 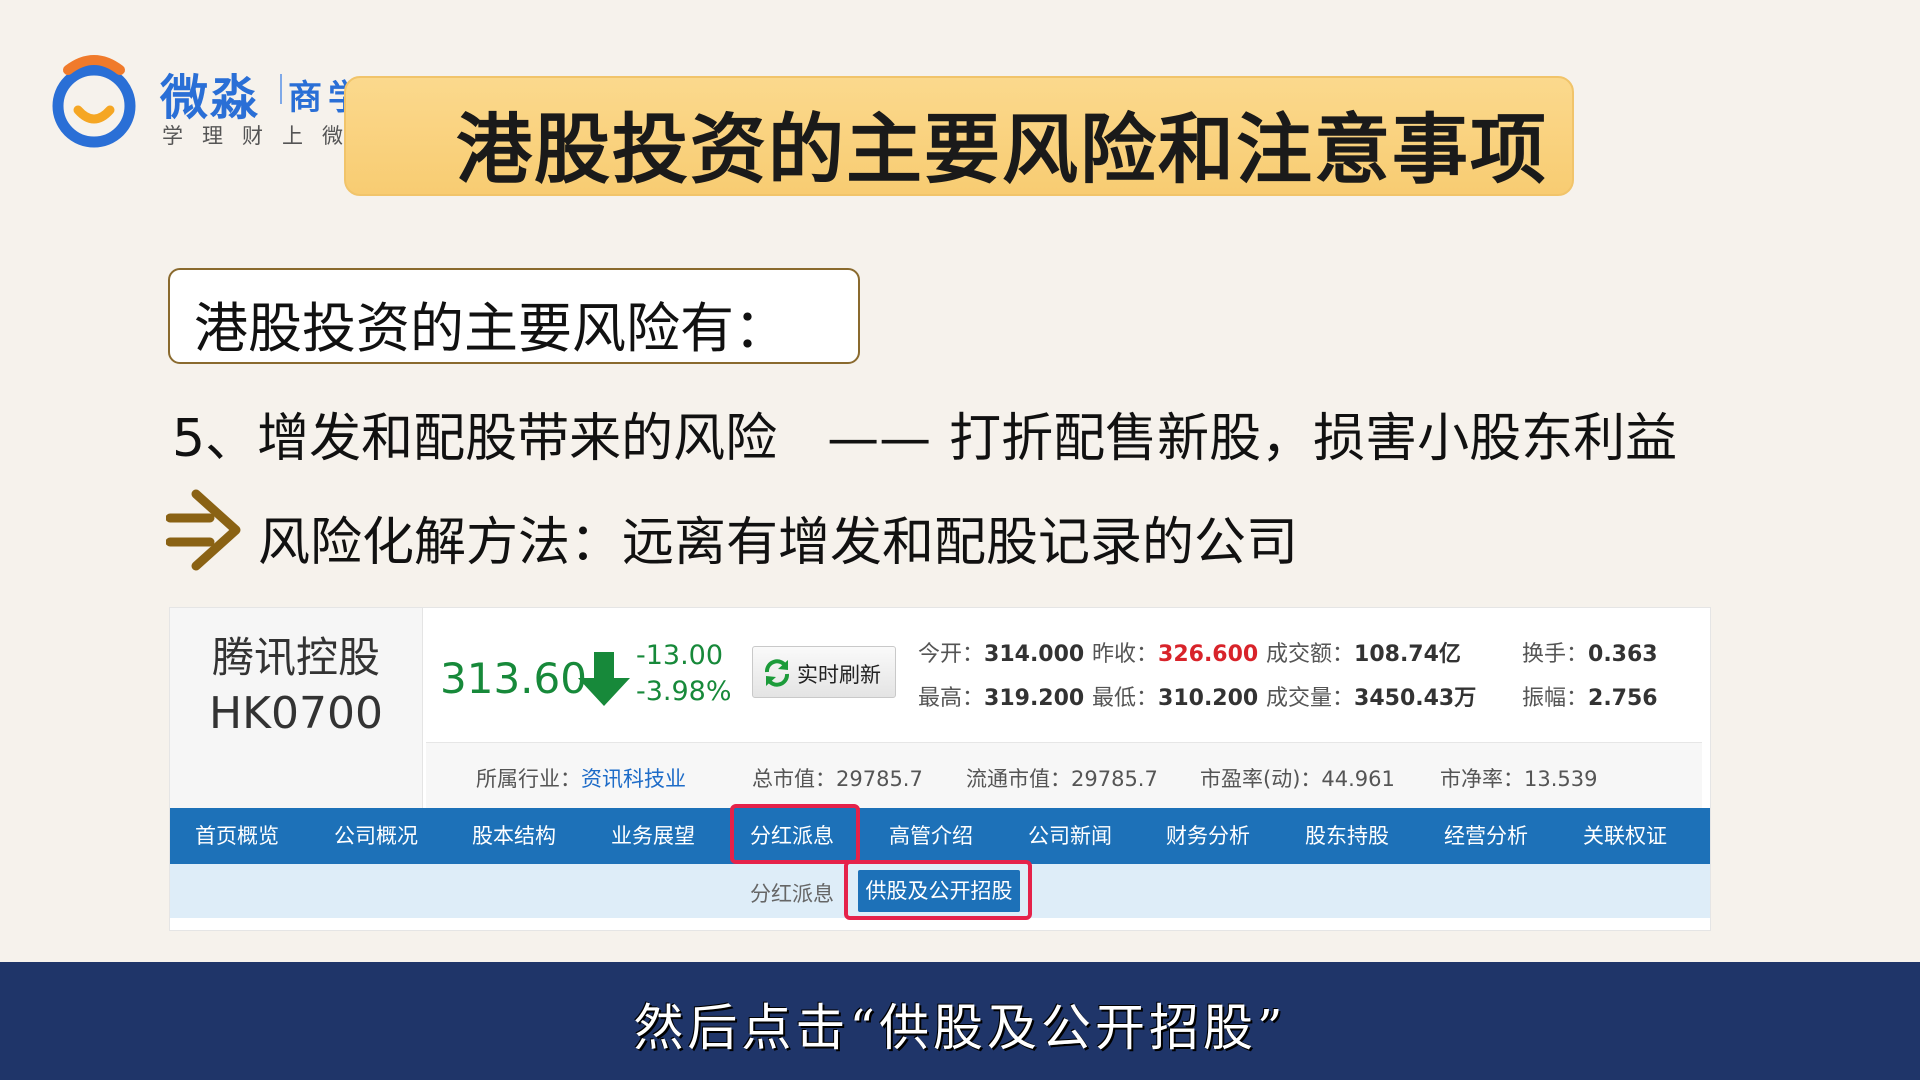 I want to click on pe-ratio: 市盈率(动)：44.961, so click(x=1297, y=779).